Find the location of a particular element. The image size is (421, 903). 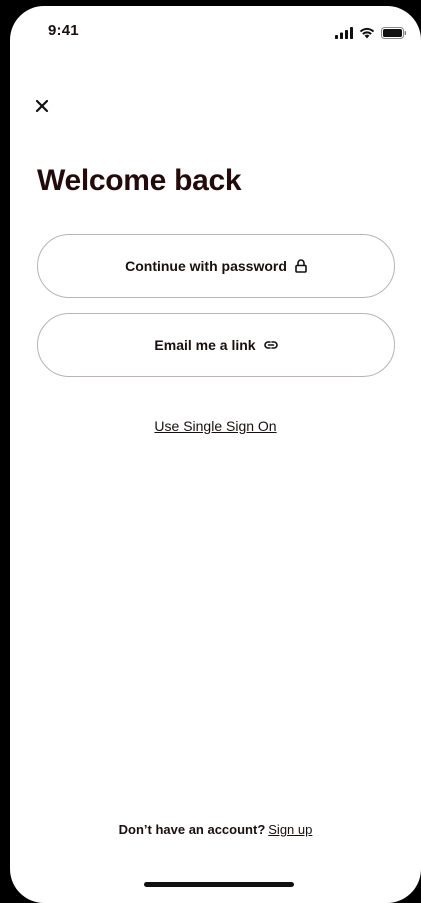

close-icon is located at coordinates (42, 108).